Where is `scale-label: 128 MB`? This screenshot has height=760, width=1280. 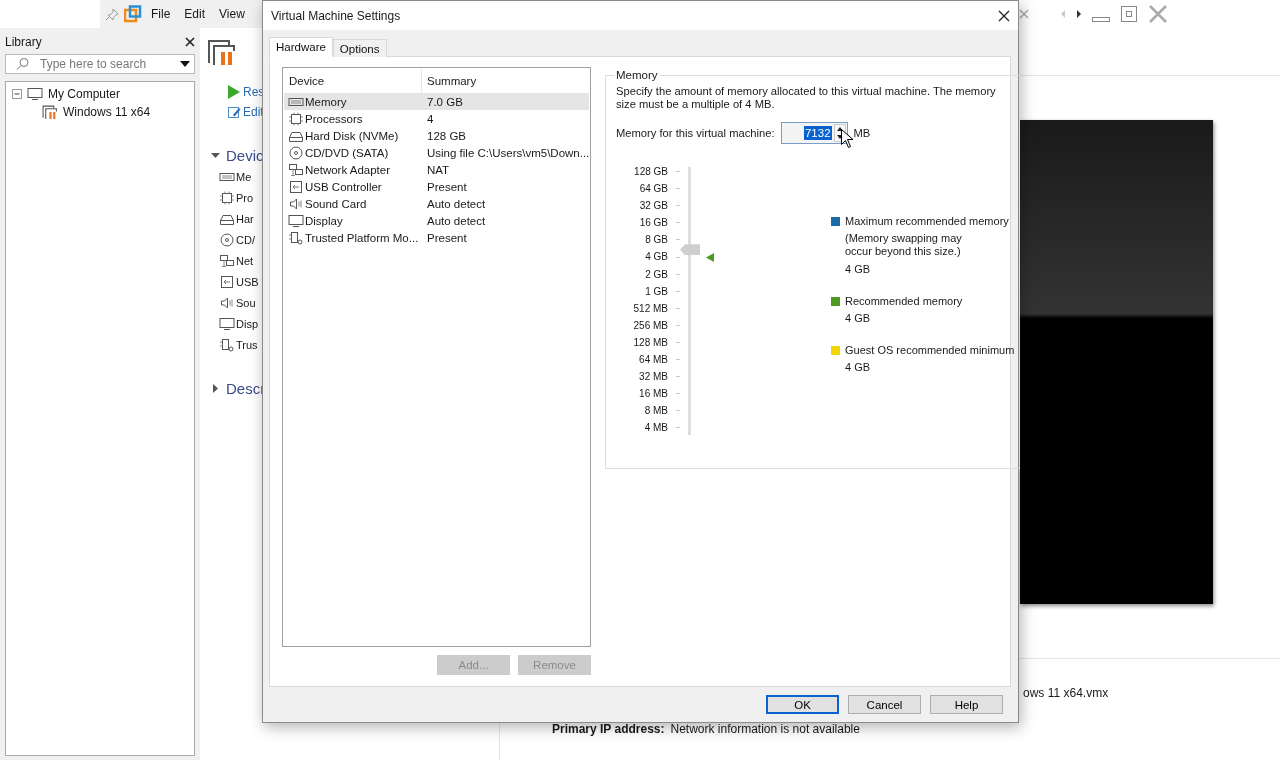
scale-label: 128 MB is located at coordinates (650, 342).